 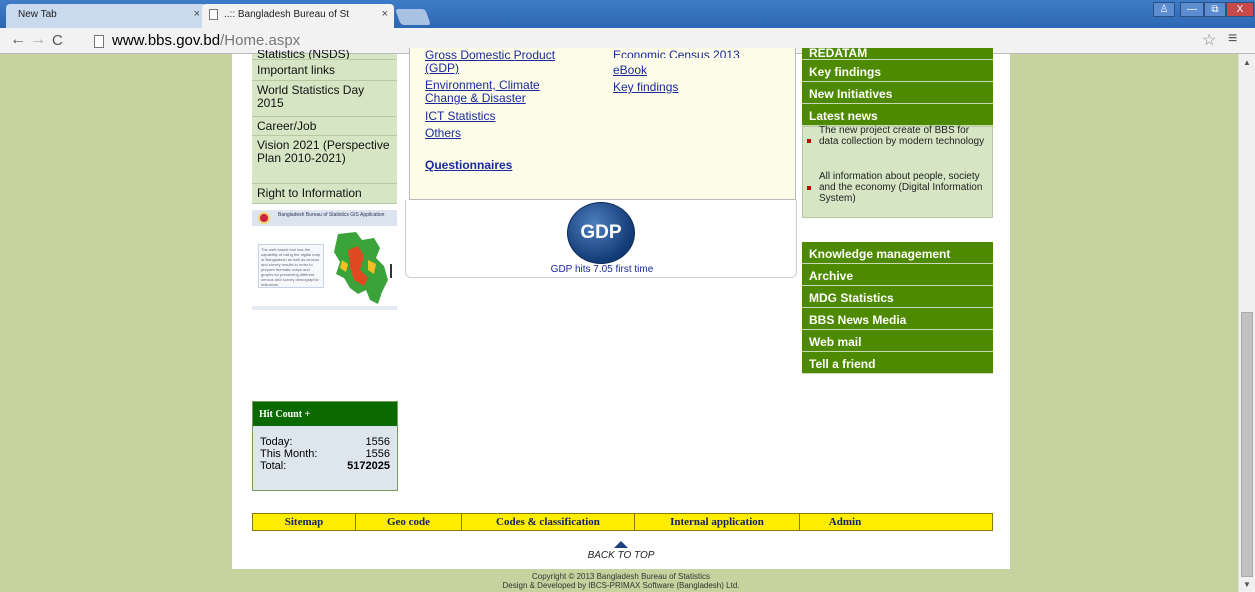 What do you see at coordinates (845, 522) in the screenshot?
I see `footer-link-admin: Admin` at bounding box center [845, 522].